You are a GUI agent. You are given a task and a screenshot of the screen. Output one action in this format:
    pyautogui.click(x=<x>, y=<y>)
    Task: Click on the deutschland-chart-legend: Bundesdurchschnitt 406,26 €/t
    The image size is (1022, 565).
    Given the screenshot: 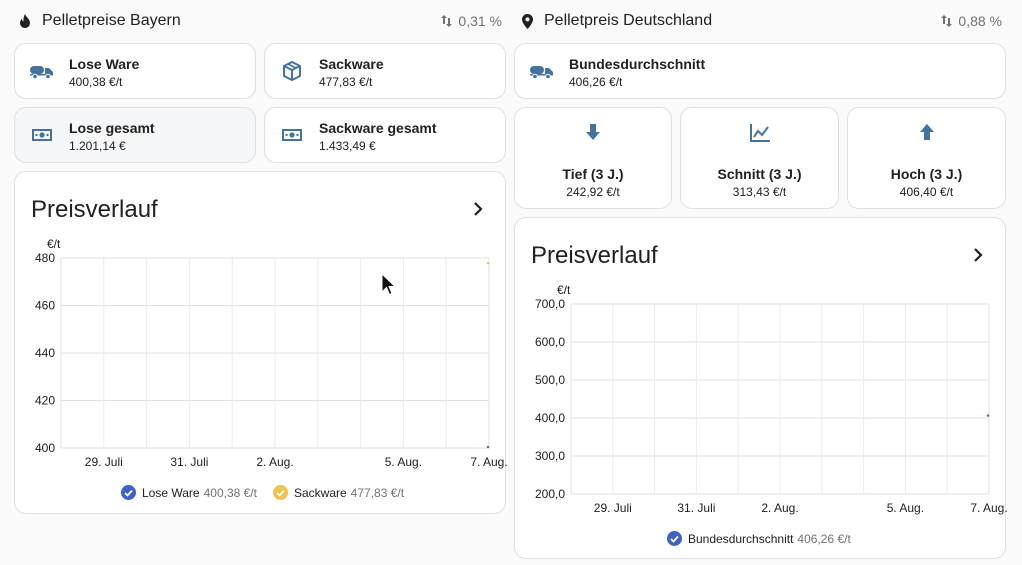 What is the action you would take?
    pyautogui.click(x=767, y=538)
    